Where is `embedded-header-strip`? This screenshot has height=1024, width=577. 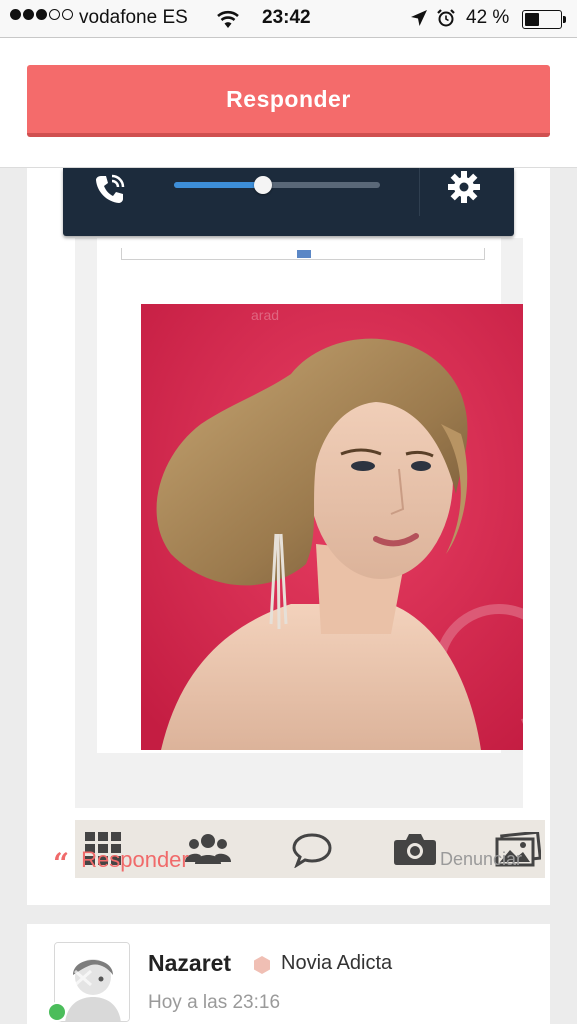
embedded-header-strip is located at coordinates (303, 254).